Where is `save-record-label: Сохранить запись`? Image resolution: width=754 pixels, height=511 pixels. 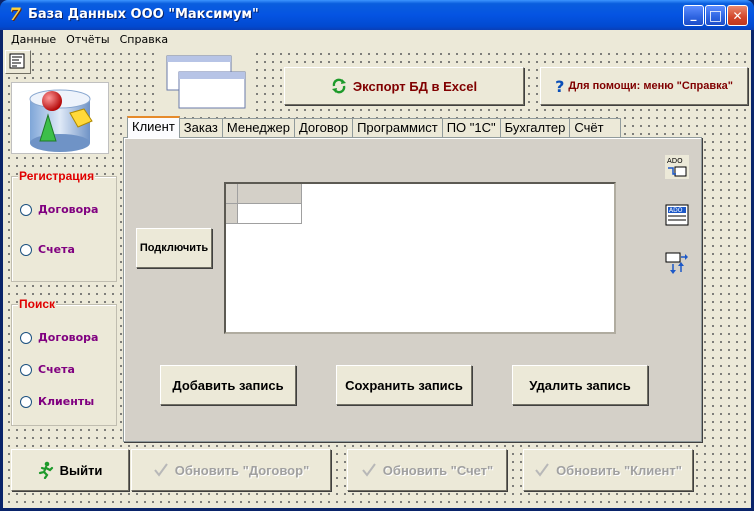 save-record-label: Сохранить запись is located at coordinates (404, 385).